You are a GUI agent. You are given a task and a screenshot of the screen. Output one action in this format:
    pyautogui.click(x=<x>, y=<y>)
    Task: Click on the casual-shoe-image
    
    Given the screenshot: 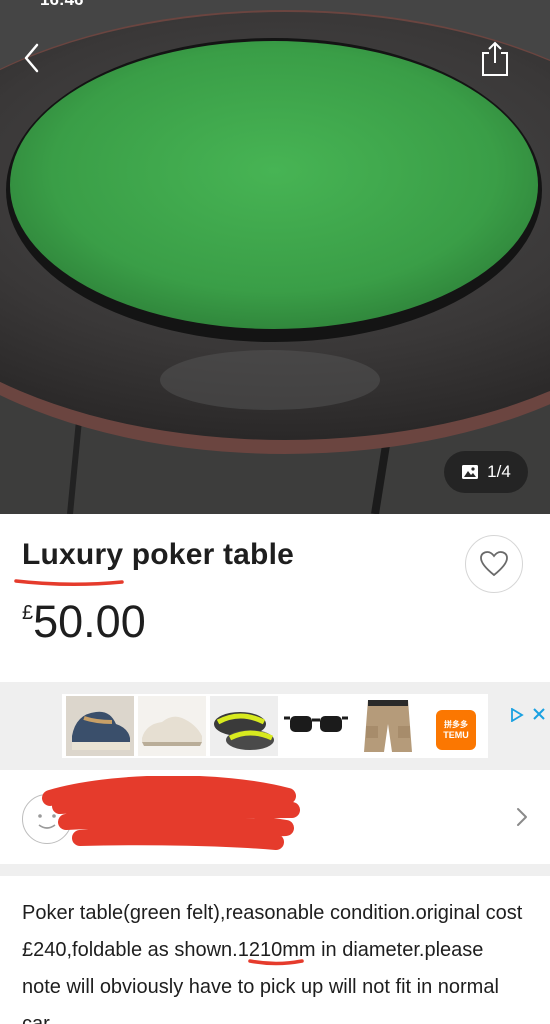 What is the action you would take?
    pyautogui.click(x=172, y=726)
    